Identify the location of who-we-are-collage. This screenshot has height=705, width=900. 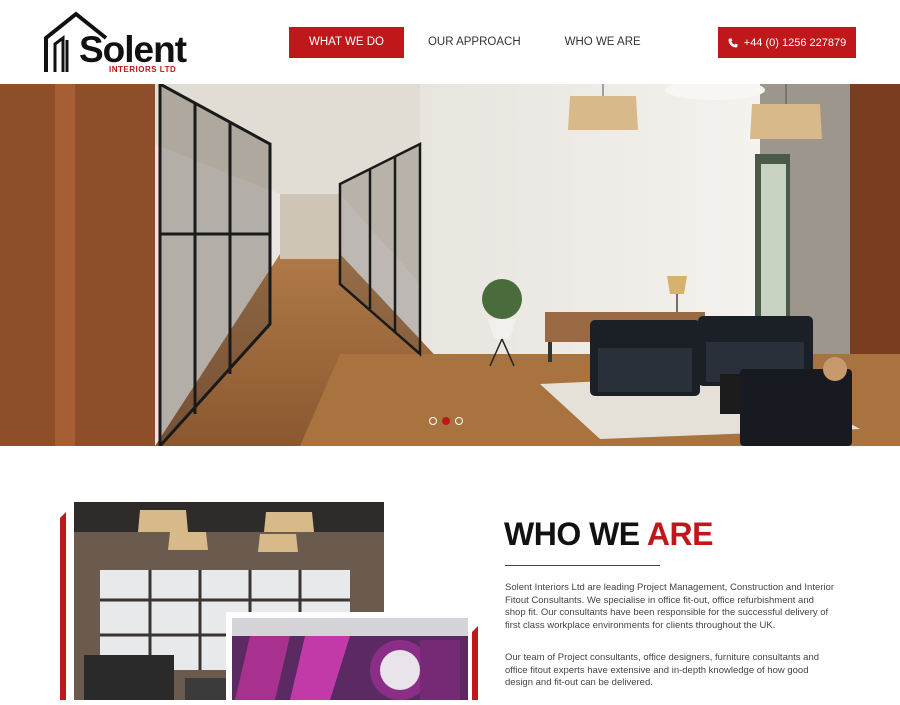
(270, 600).